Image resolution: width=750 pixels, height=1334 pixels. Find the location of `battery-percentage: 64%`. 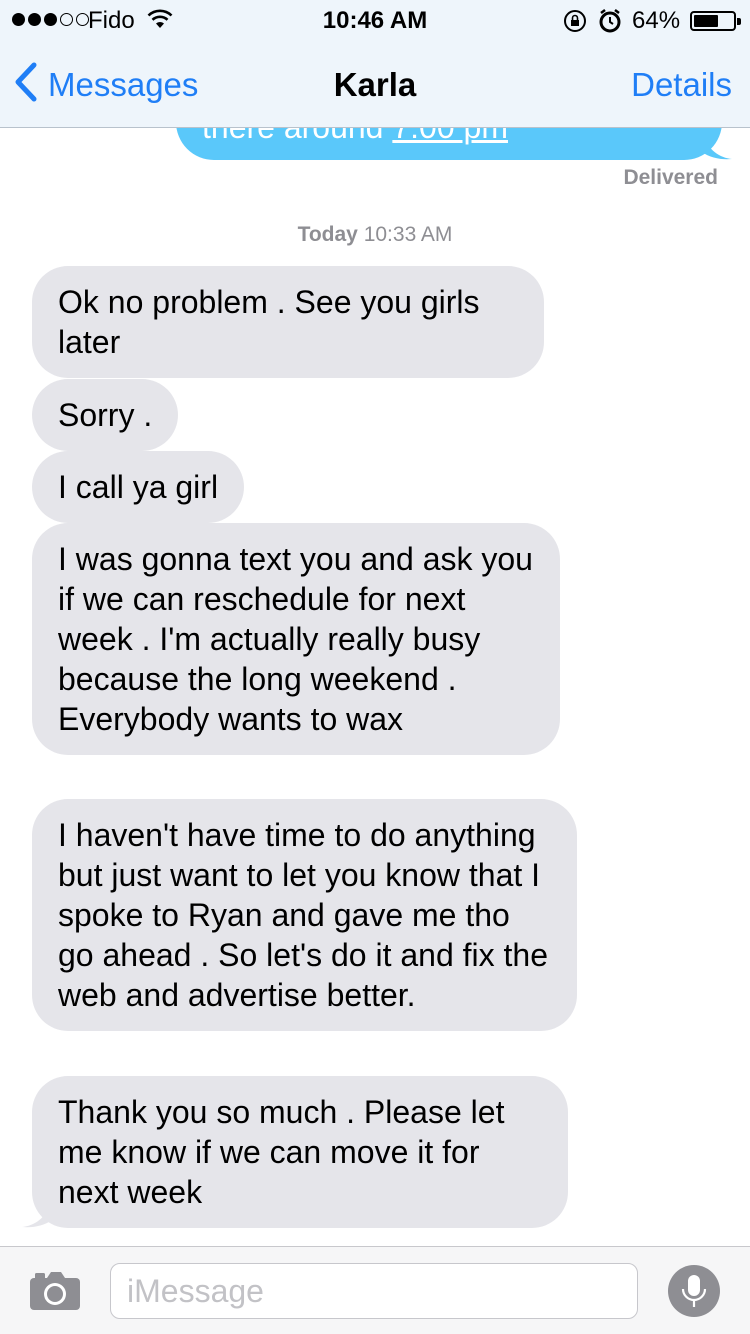

battery-percentage: 64% is located at coordinates (656, 20).